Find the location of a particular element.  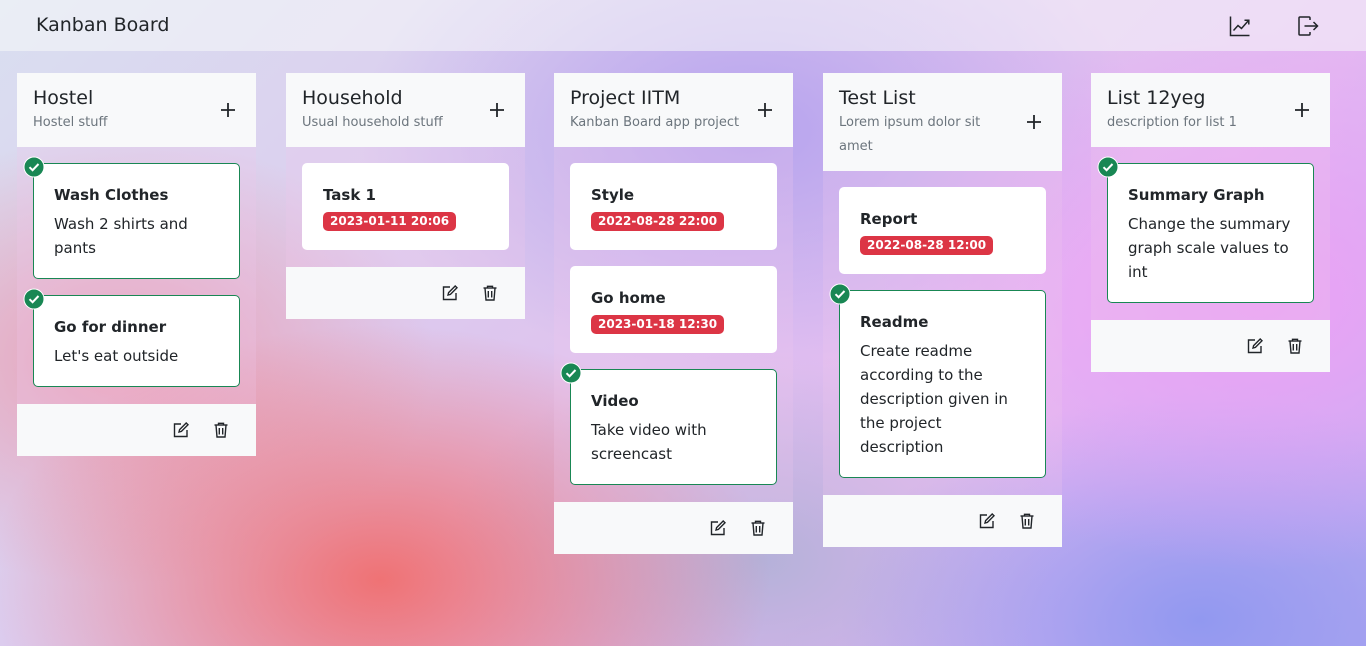

list-header: Test List Lorem ipsum dolor sit amet is located at coordinates (942, 122).